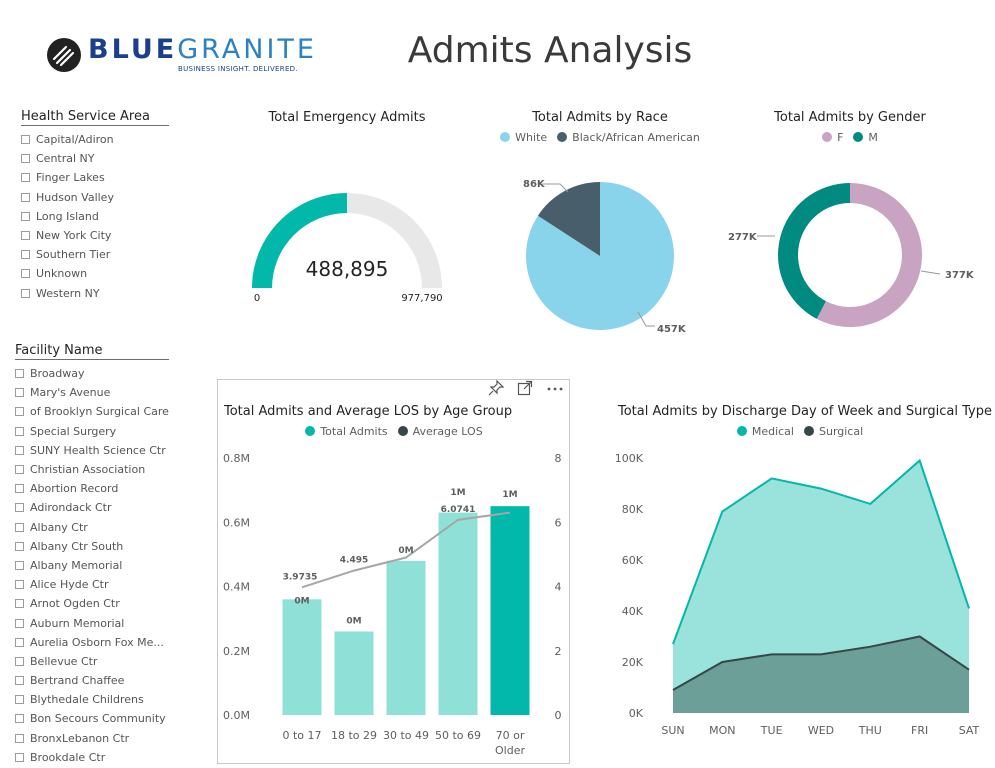 The width and height of the screenshot is (995, 768). What do you see at coordinates (92, 392) in the screenshot?
I see `slicer-item: Mary's Avenue` at bounding box center [92, 392].